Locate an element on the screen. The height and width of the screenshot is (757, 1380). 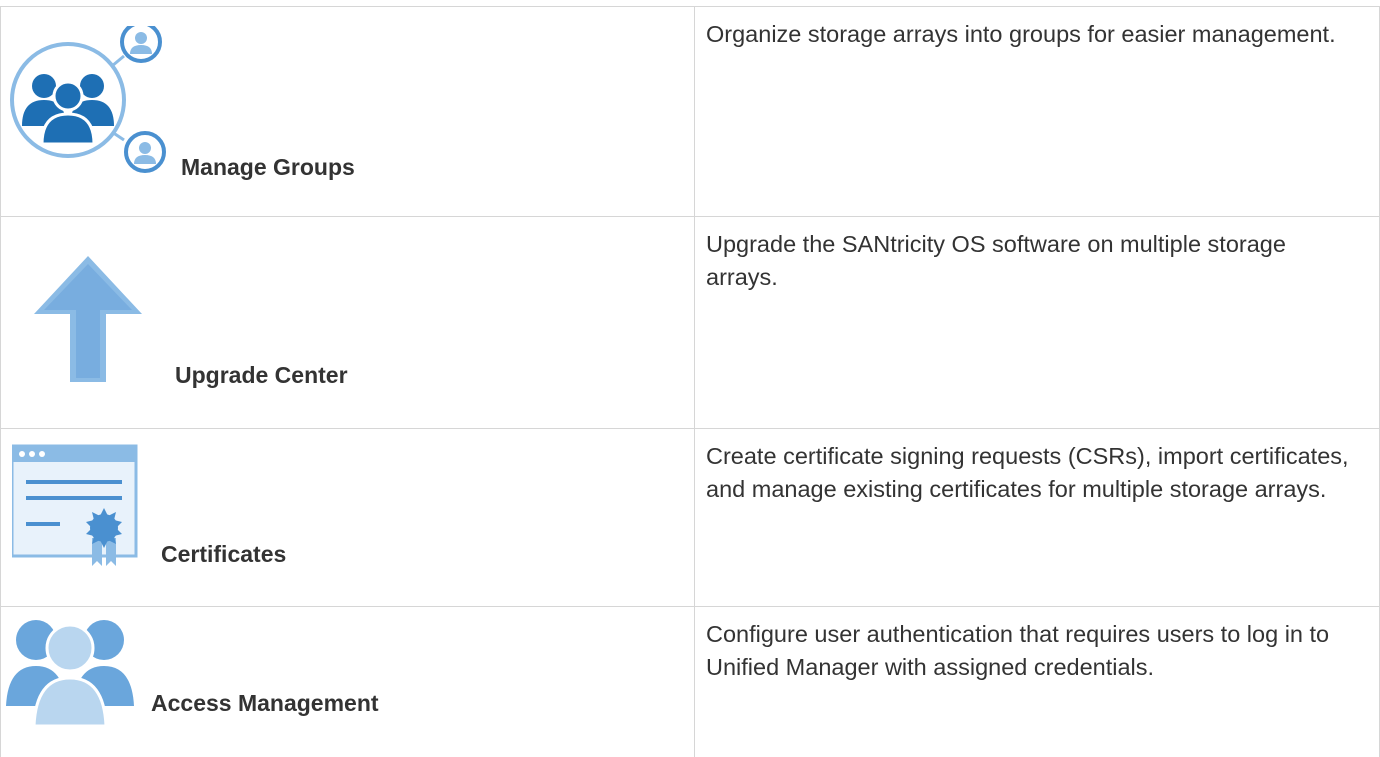
group-network-icon is located at coordinates (88, 99).